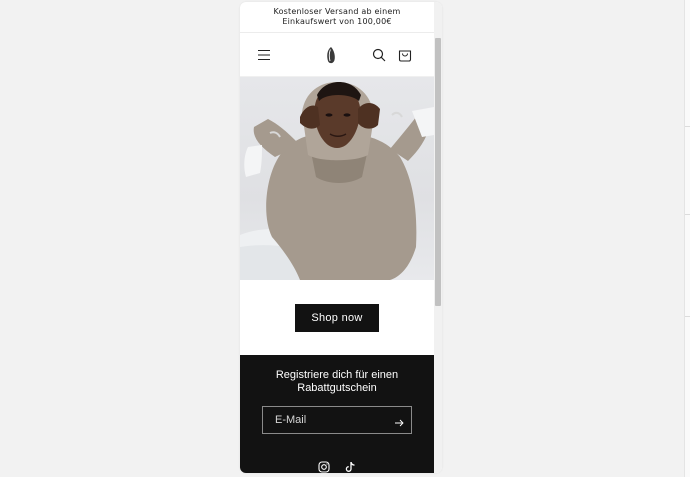  Describe the element at coordinates (325, 420) in the screenshot. I see `email-input` at that location.